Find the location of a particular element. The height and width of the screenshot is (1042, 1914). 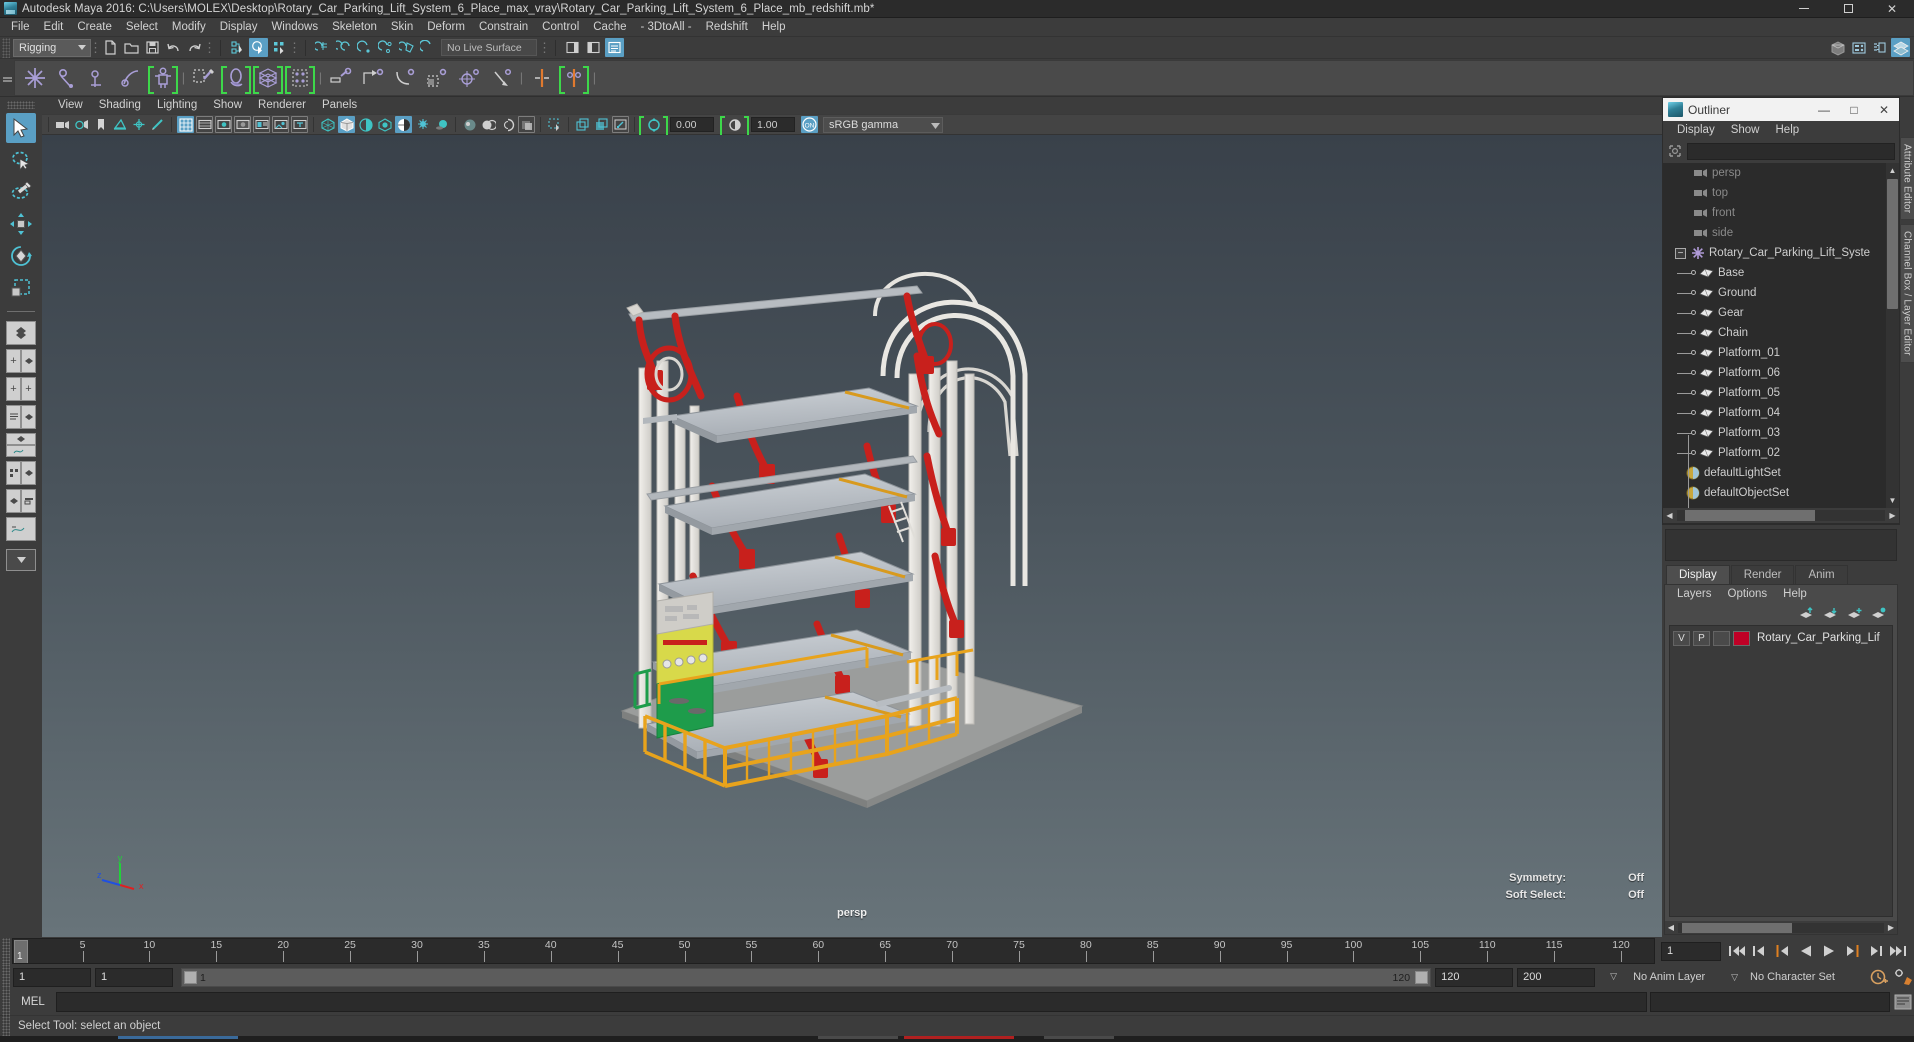

play-backwards-button is located at coordinates (1806, 951).